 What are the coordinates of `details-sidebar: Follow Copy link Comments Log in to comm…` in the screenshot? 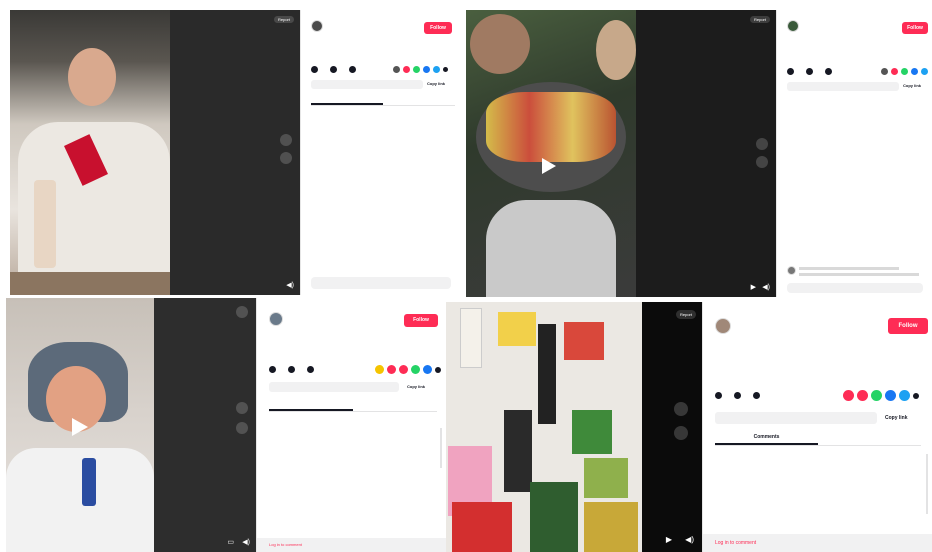 It's located at (817, 427).